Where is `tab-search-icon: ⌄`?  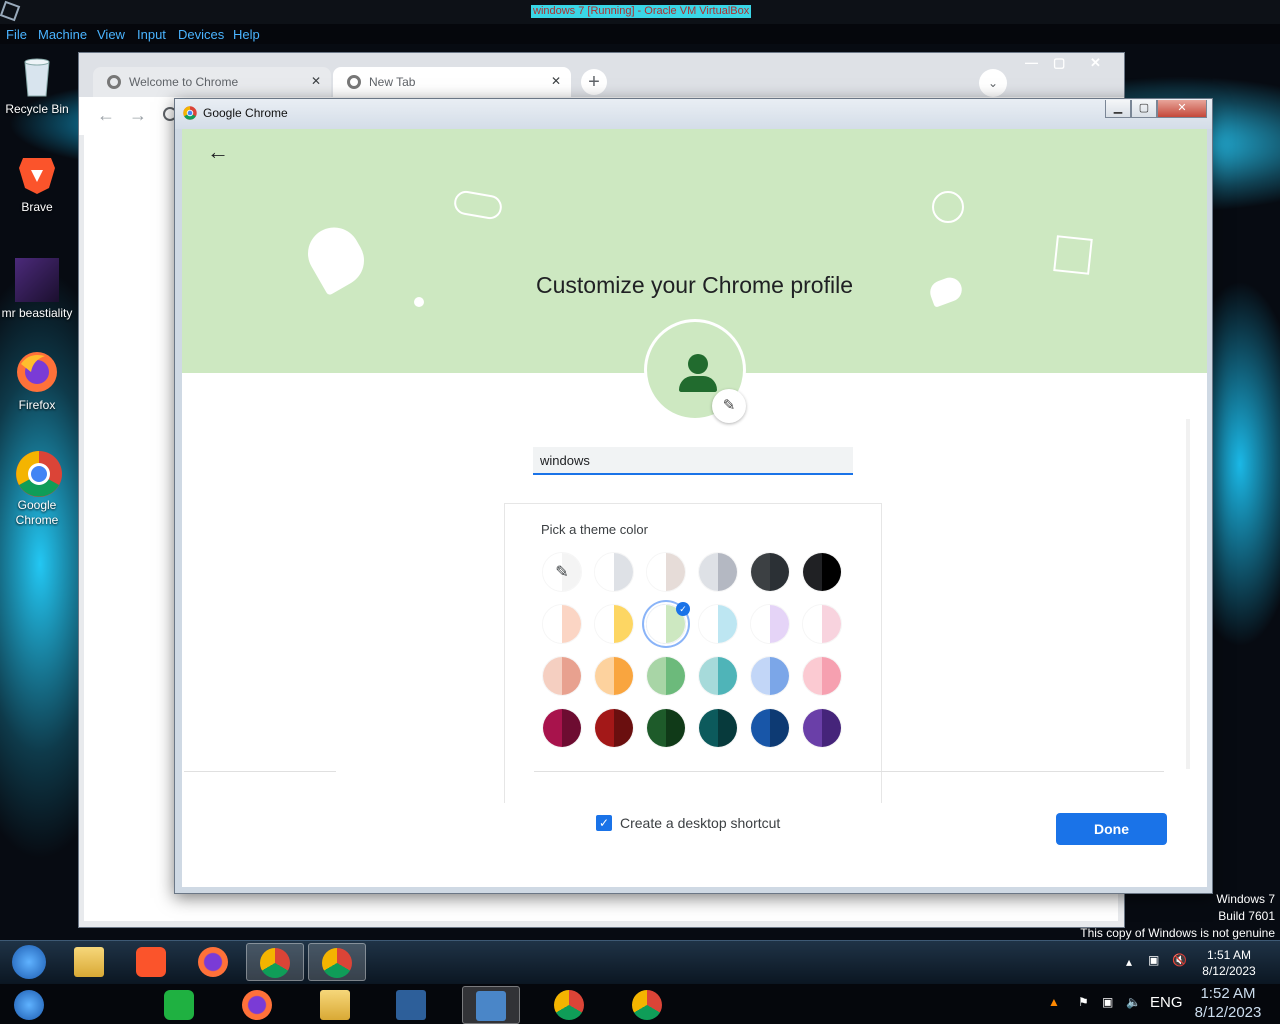 tab-search-icon: ⌄ is located at coordinates (993, 83).